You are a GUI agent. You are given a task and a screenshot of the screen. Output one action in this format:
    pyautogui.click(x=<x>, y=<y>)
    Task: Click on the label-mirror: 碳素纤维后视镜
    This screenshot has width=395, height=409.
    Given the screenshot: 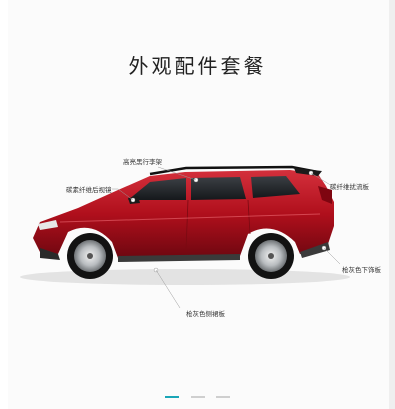 What is the action you would take?
    pyautogui.click(x=89, y=190)
    